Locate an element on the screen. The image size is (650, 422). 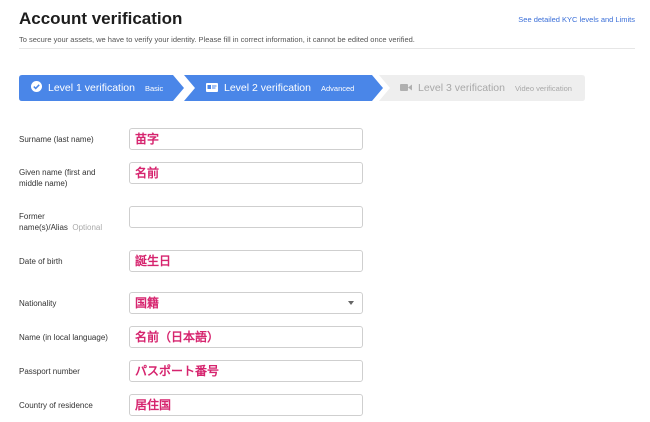
former-name-row: Former name(s)/Alias Optional is located at coordinates (194, 220).